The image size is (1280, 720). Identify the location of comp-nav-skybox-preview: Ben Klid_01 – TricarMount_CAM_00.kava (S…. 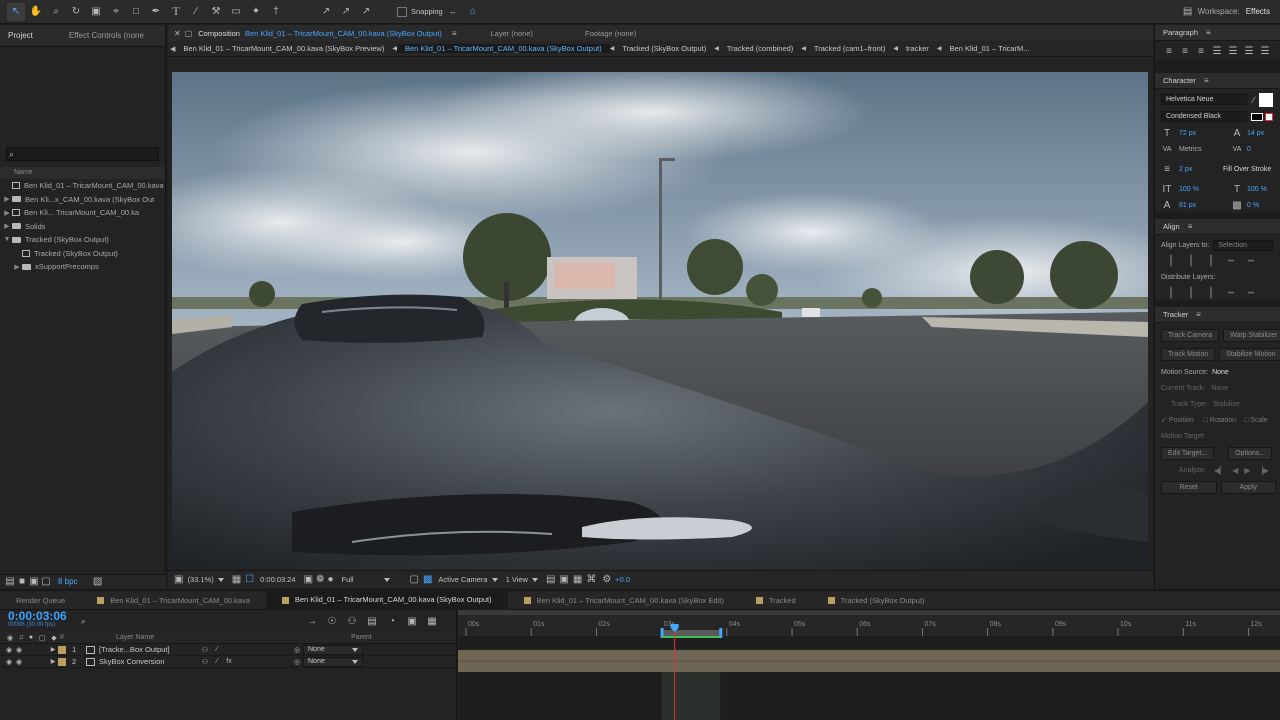
(283, 48).